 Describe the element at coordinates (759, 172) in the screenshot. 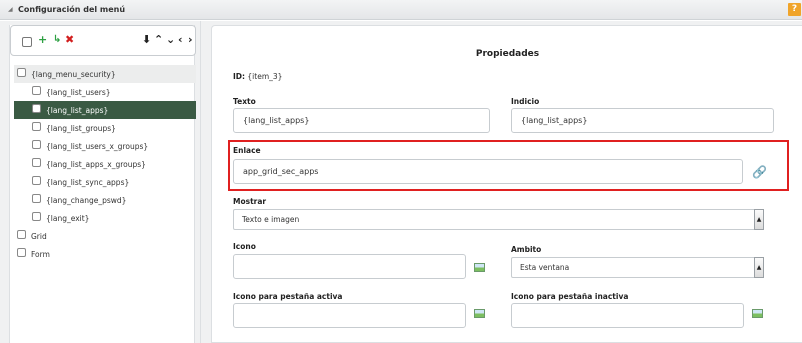

I see `link-icon: 🔗` at that location.